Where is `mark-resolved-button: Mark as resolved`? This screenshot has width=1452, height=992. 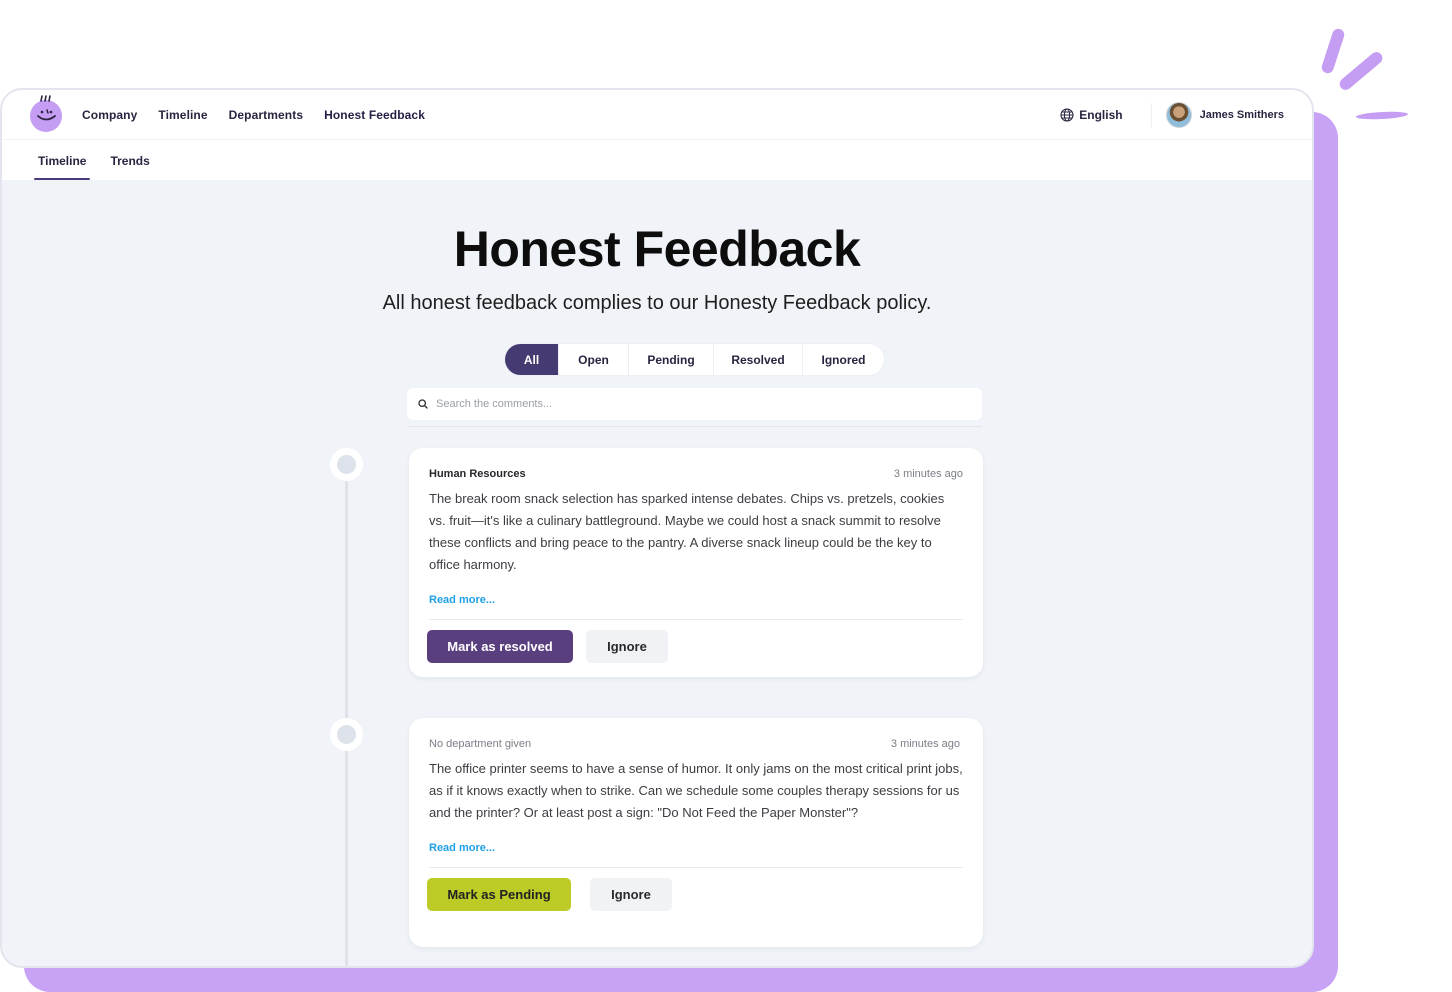 mark-resolved-button: Mark as resolved is located at coordinates (500, 646).